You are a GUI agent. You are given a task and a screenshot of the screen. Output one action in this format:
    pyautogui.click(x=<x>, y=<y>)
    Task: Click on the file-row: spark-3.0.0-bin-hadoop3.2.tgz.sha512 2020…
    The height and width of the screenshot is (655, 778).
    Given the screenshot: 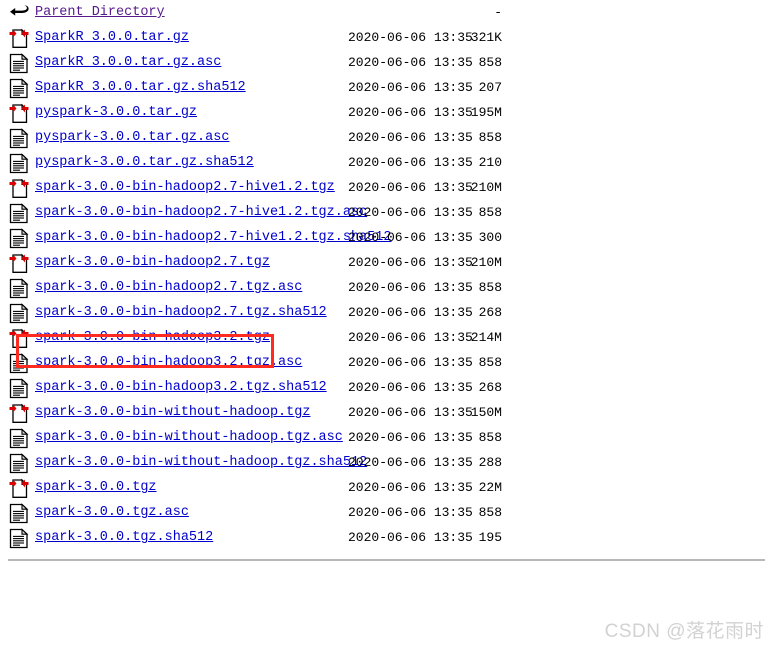 What is the action you would take?
    pyautogui.click(x=389, y=387)
    